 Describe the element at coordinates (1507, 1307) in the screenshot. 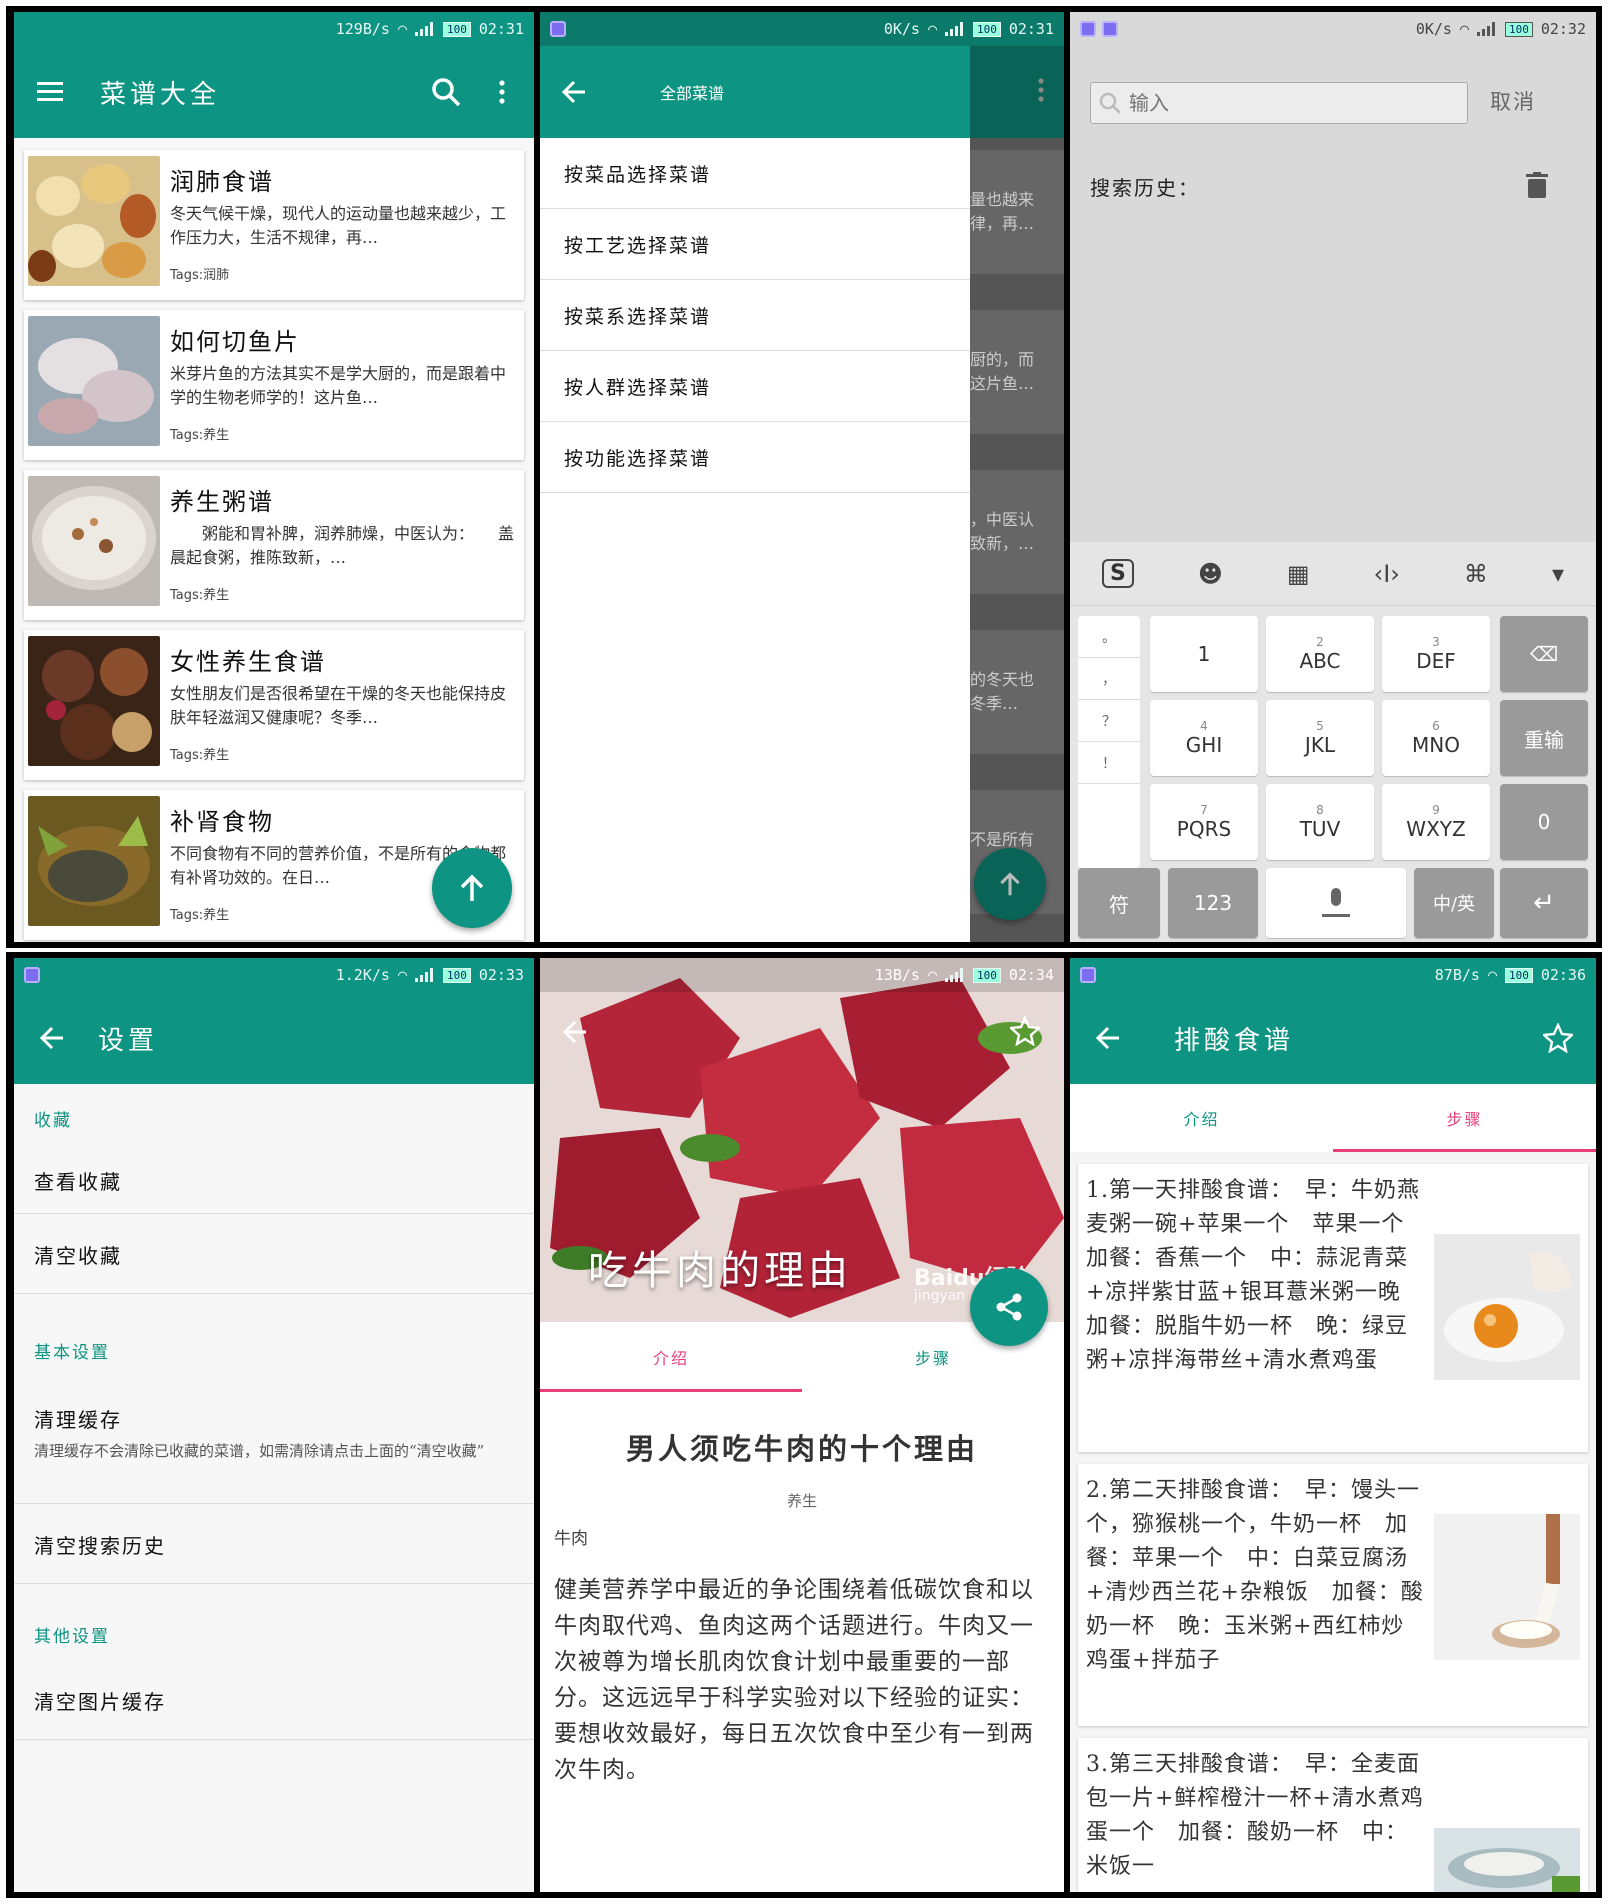

I see `step-image-egg` at that location.